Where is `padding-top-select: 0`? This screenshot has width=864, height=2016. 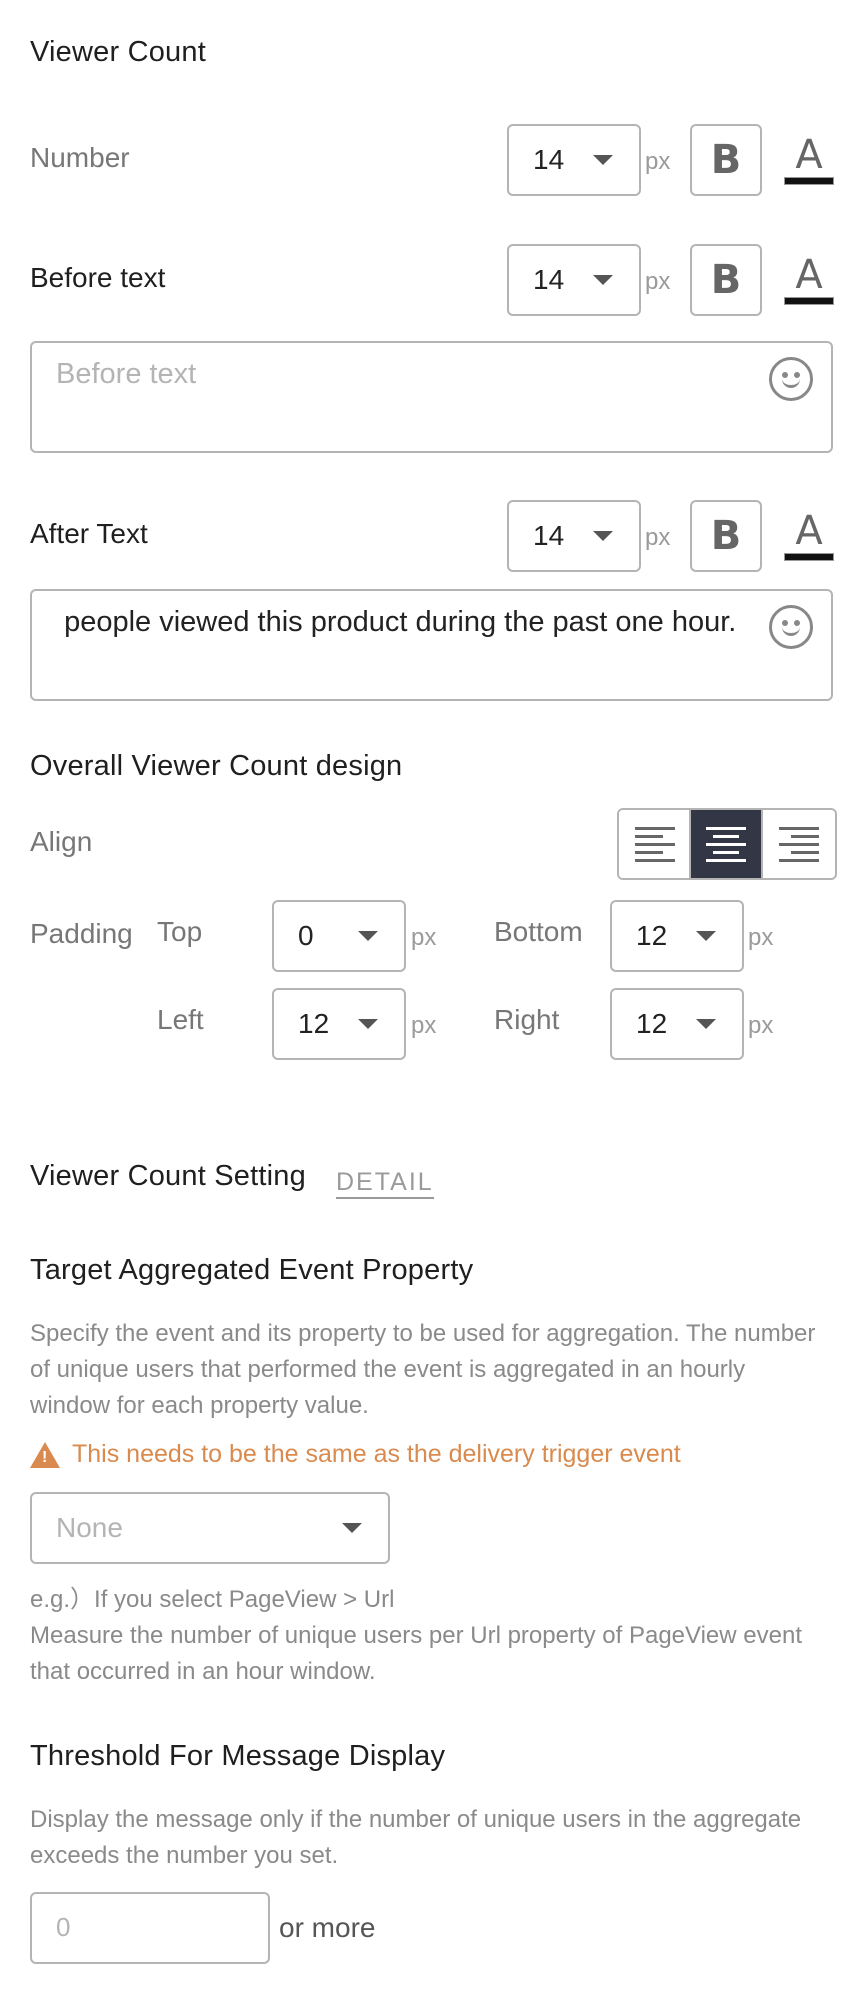 padding-top-select: 0 is located at coordinates (339, 936).